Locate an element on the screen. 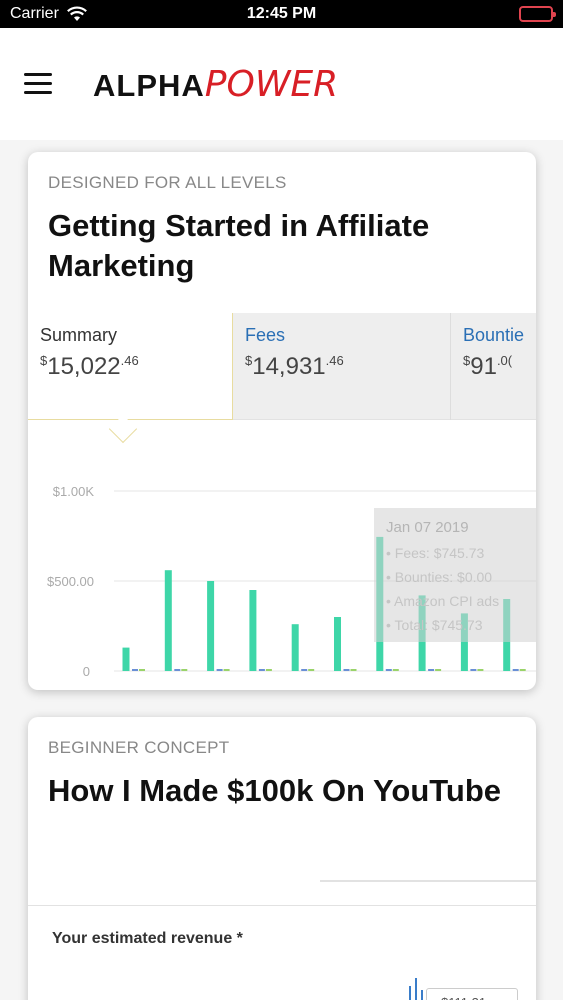  course-title: Getting Started in Affiliate Marketing is located at coordinates (239, 245).